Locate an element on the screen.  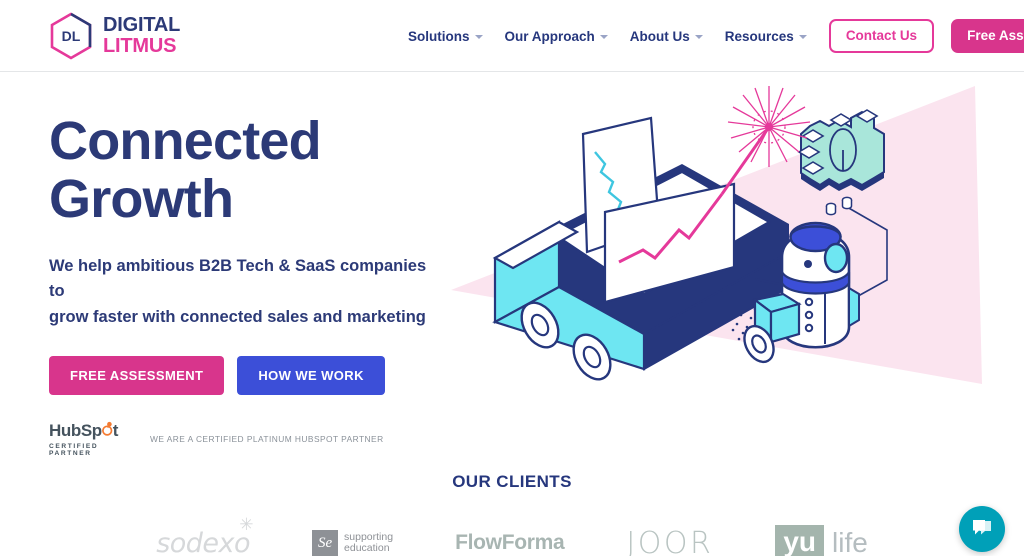
hubspot-logo: HubSp t CERTIFIED PARTNER is located at coordinates (90, 439).